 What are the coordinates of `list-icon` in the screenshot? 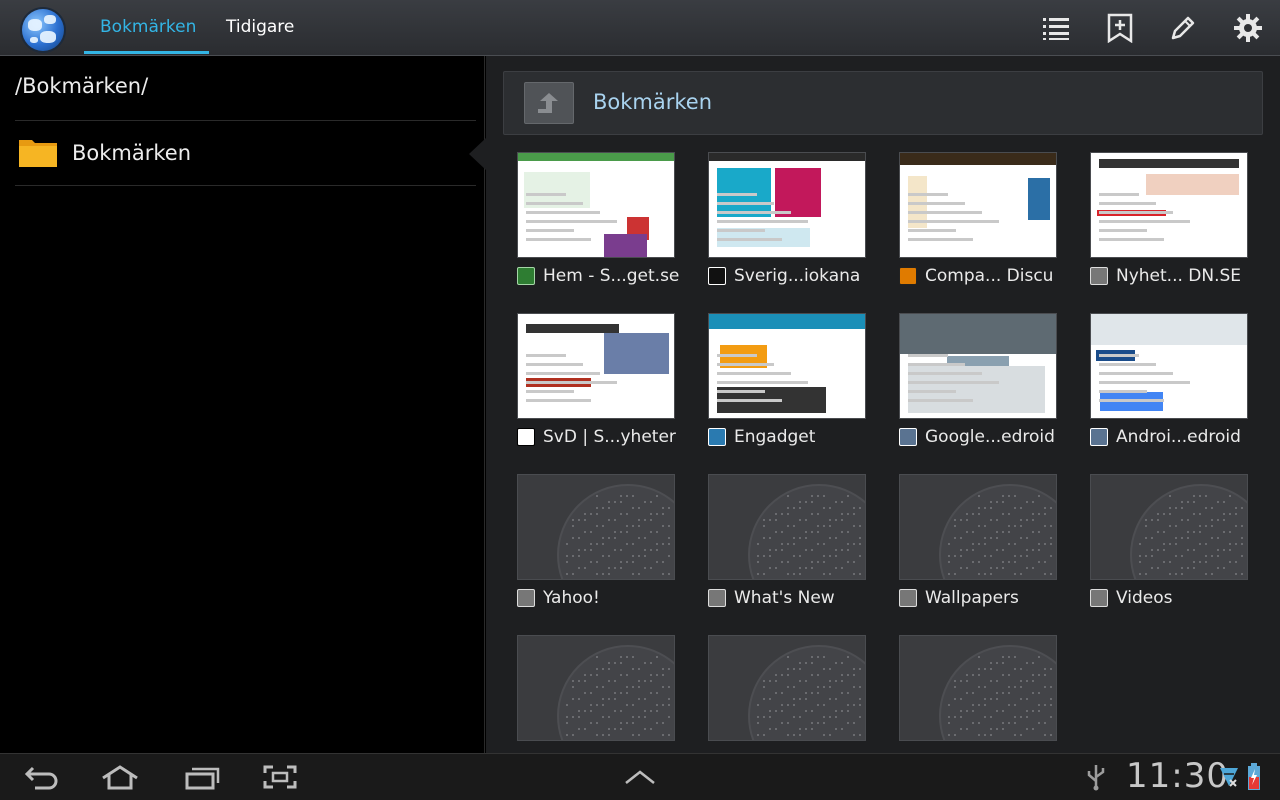 It's located at (1056, 29).